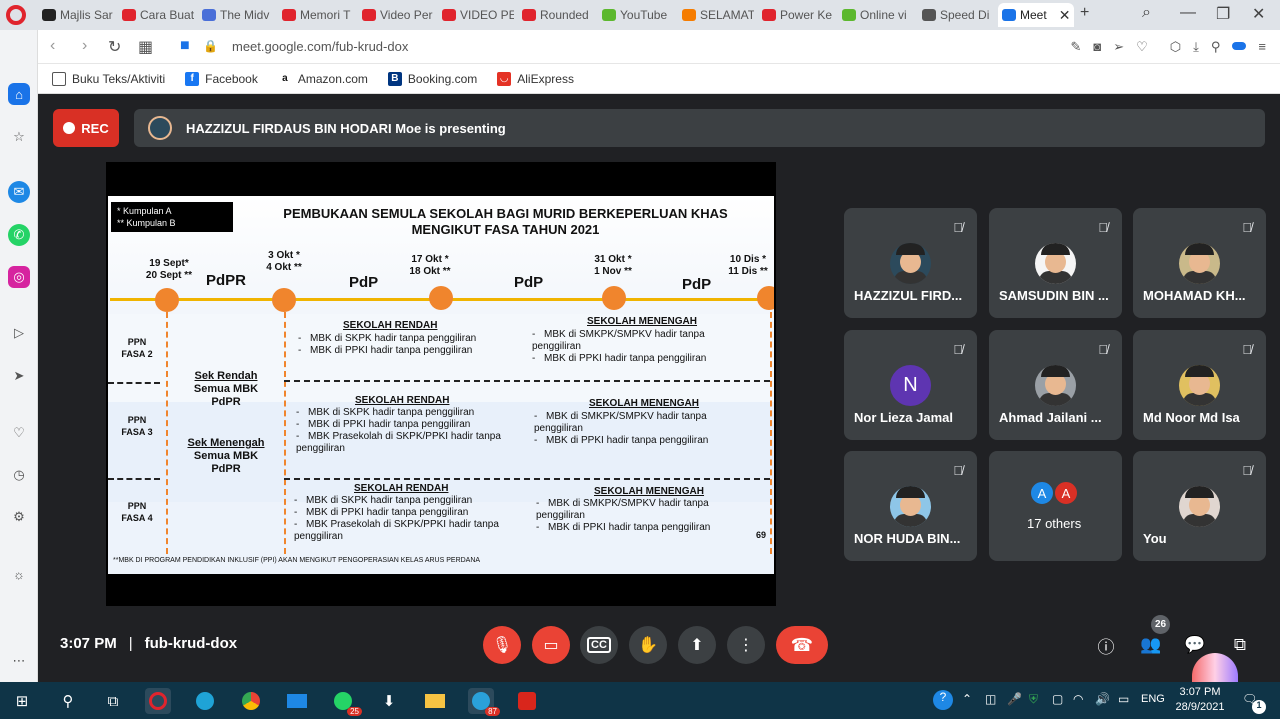 This screenshot has width=1280, height=719. I want to click on volume-icon: 🔊, so click(1102, 699).